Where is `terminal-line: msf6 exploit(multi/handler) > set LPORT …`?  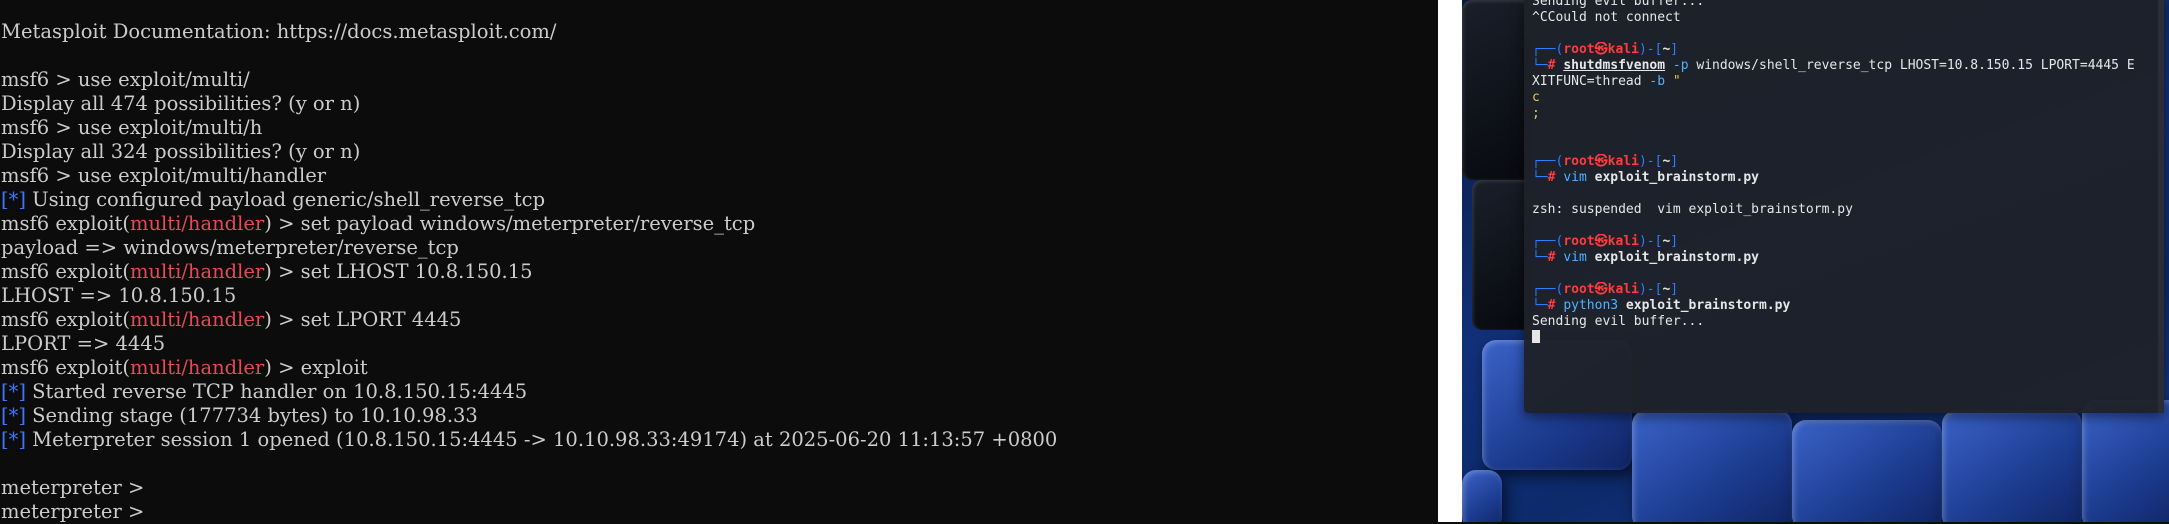 terminal-line: msf6 exploit(multi/handler) > set LPORT … is located at coordinates (231, 319).